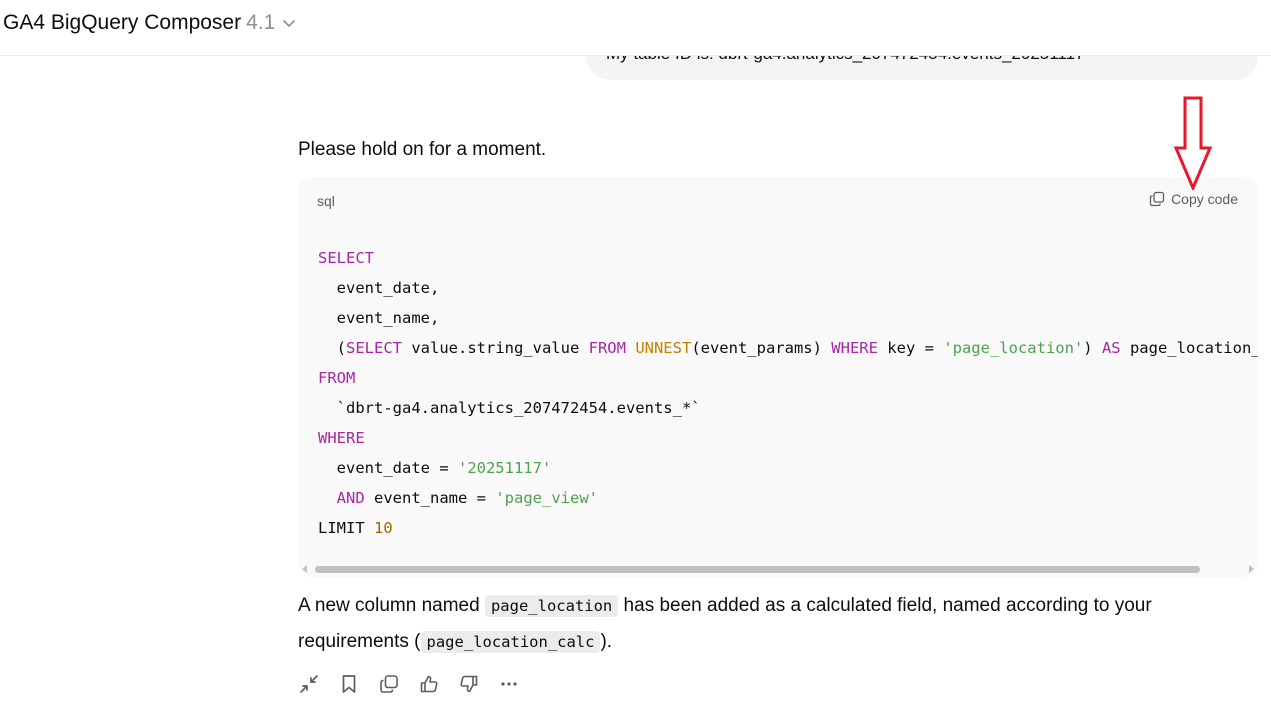 The image size is (1271, 717). Describe the element at coordinates (788, 378) in the screenshot. I see `code-line: FROM` at that location.